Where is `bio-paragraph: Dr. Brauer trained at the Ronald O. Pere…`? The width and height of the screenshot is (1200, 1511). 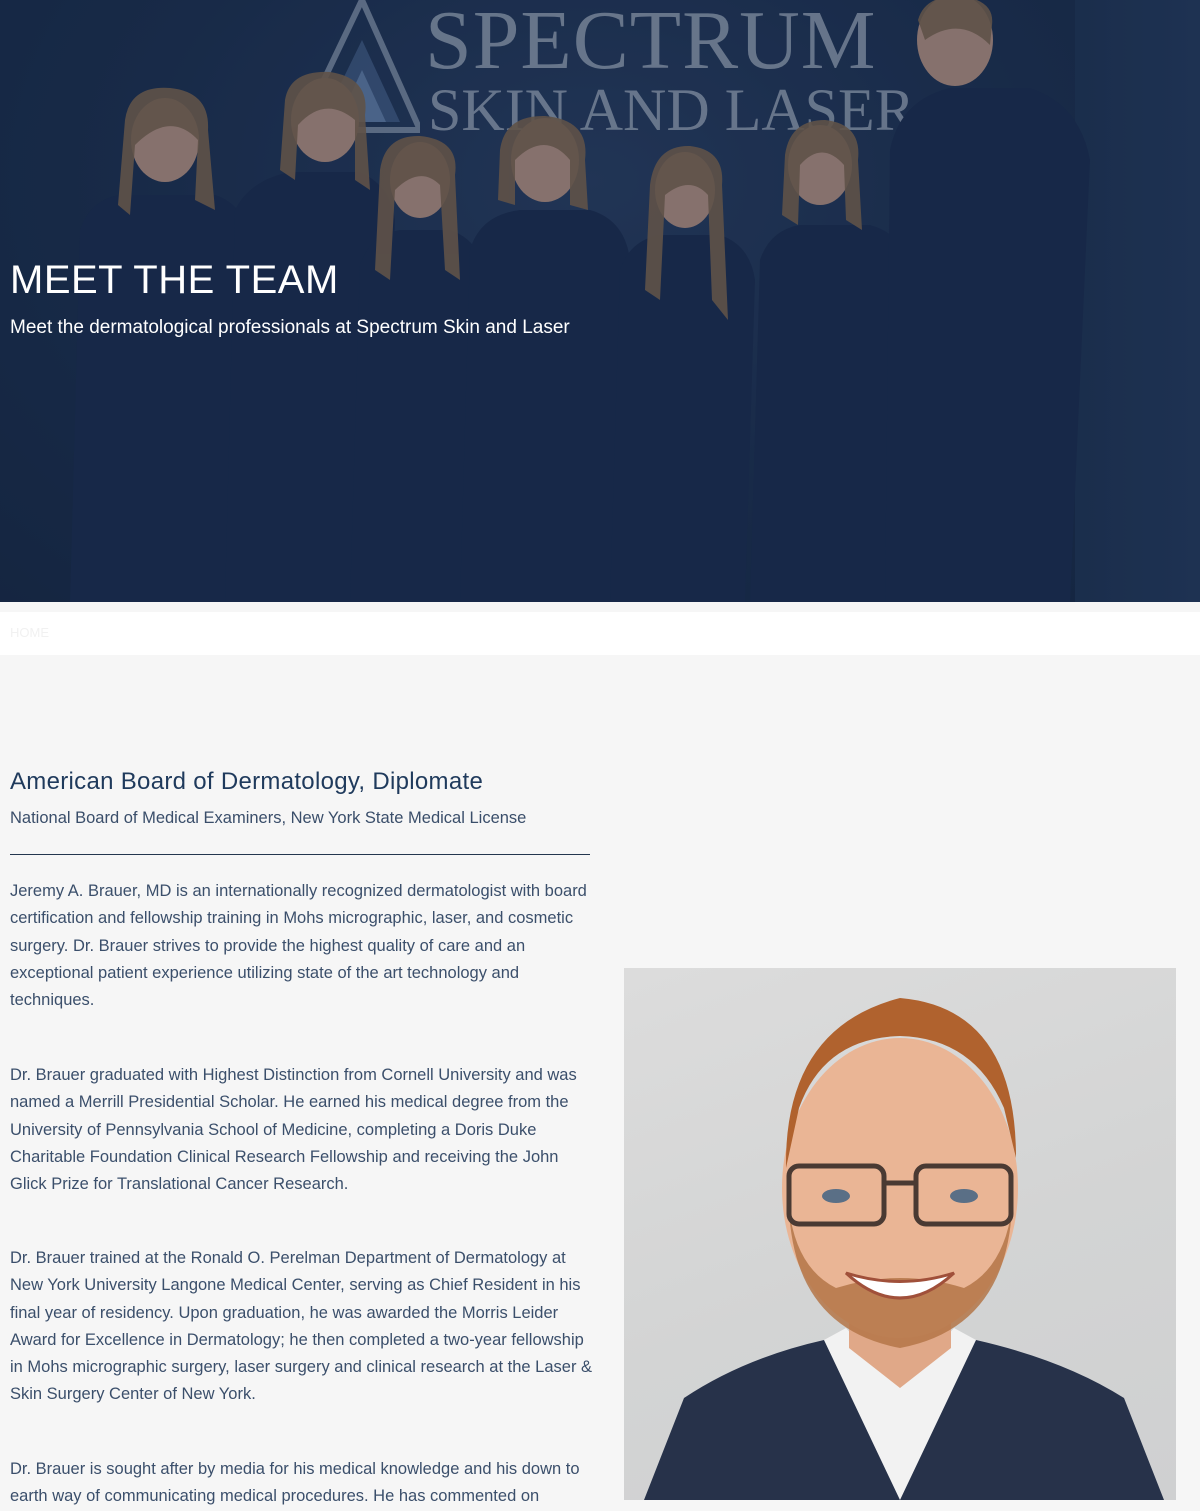 bio-paragraph: Dr. Brauer trained at the Ronald O. Pere… is located at coordinates (301, 1326).